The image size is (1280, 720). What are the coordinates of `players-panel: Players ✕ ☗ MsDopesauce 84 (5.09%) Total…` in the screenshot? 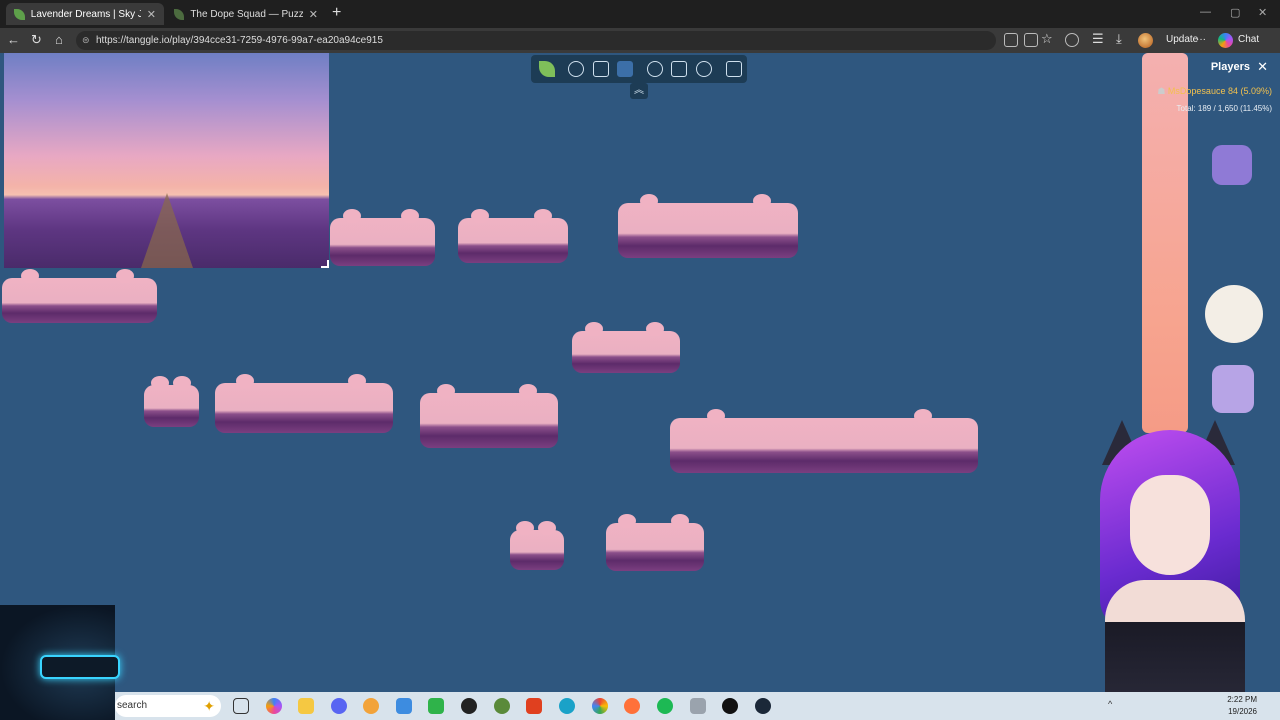 It's located at (1210, 88).